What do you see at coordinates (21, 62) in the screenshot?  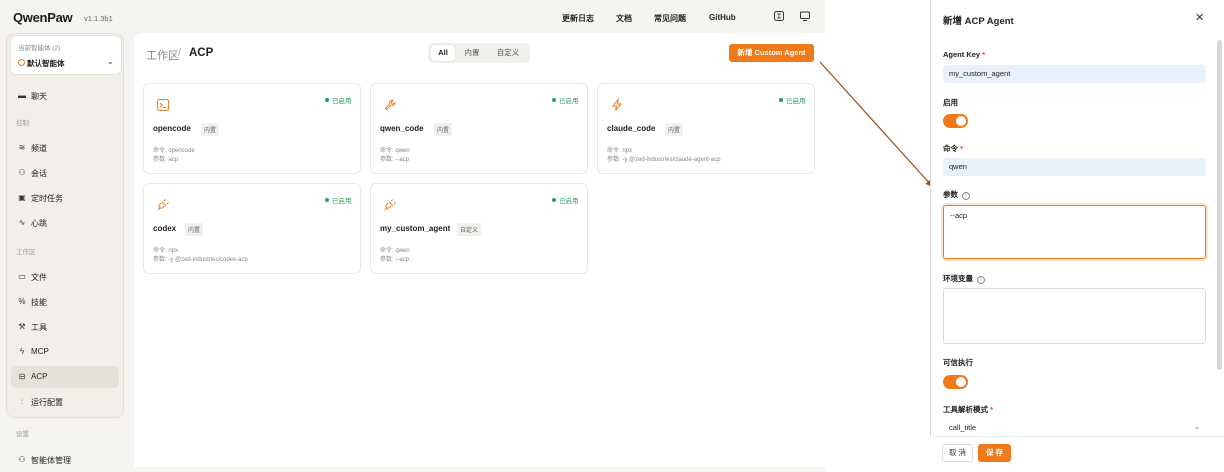 I see `agent-icon` at bounding box center [21, 62].